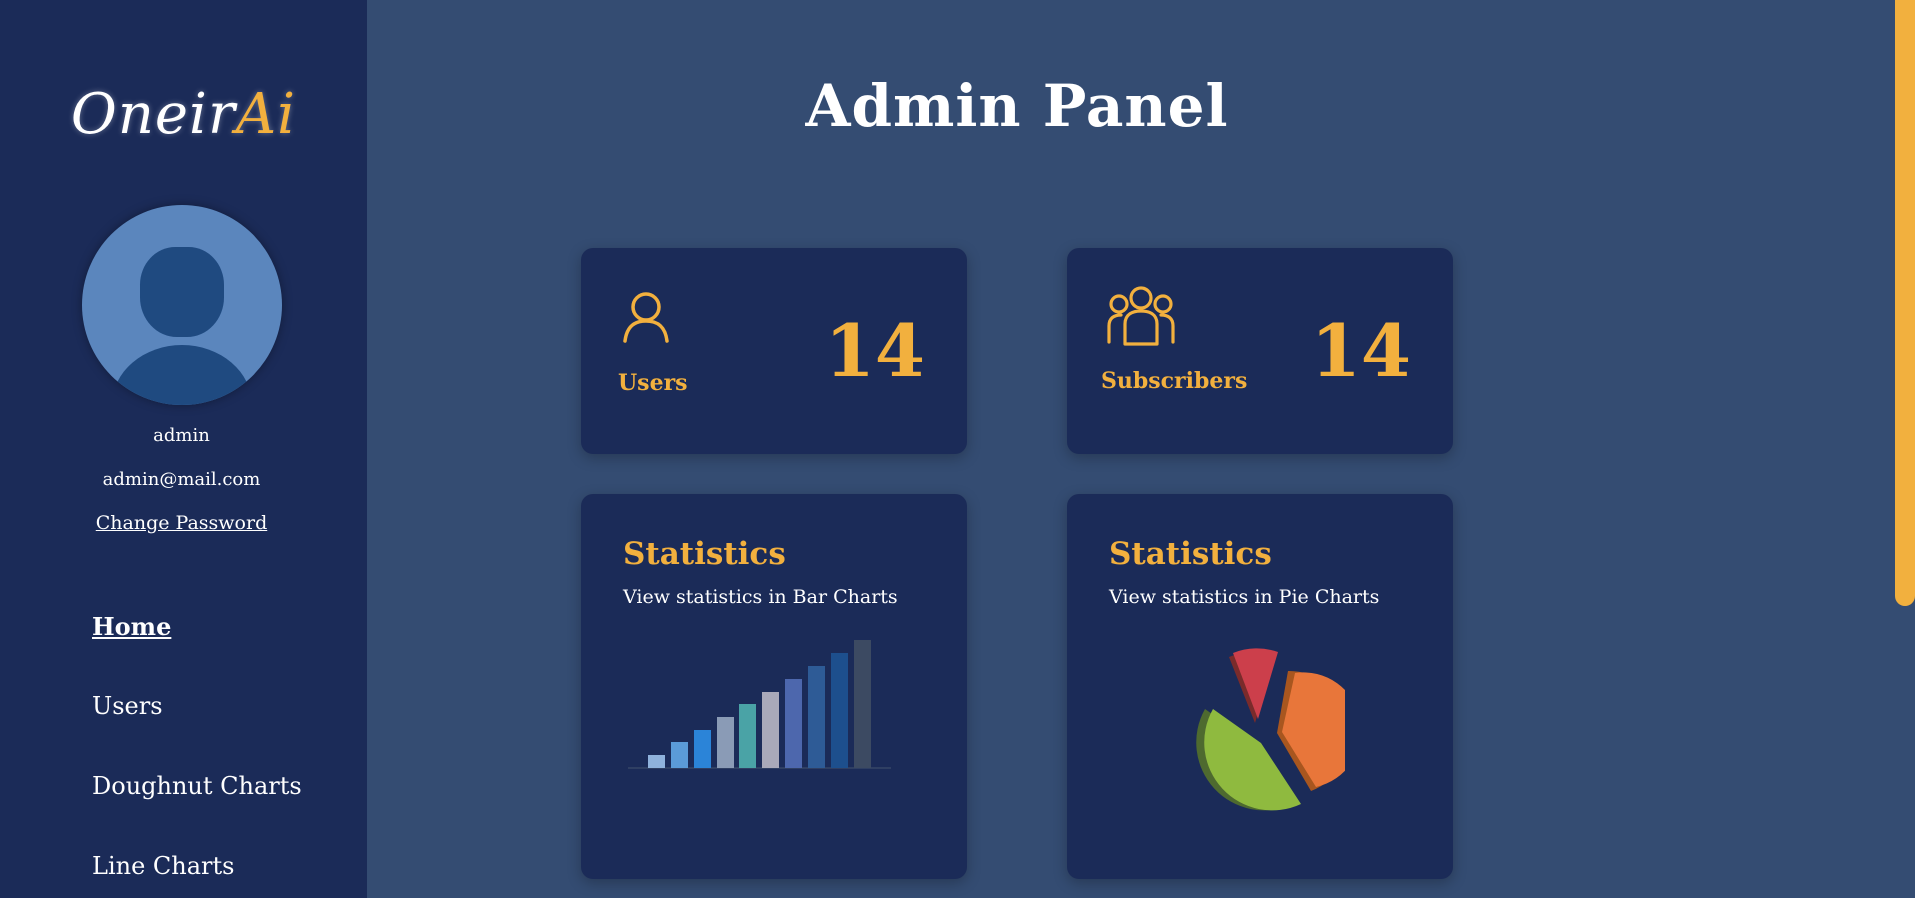 Image resolution: width=1915 pixels, height=898 pixels. I want to click on nav-item-home: Home, so click(131, 626).